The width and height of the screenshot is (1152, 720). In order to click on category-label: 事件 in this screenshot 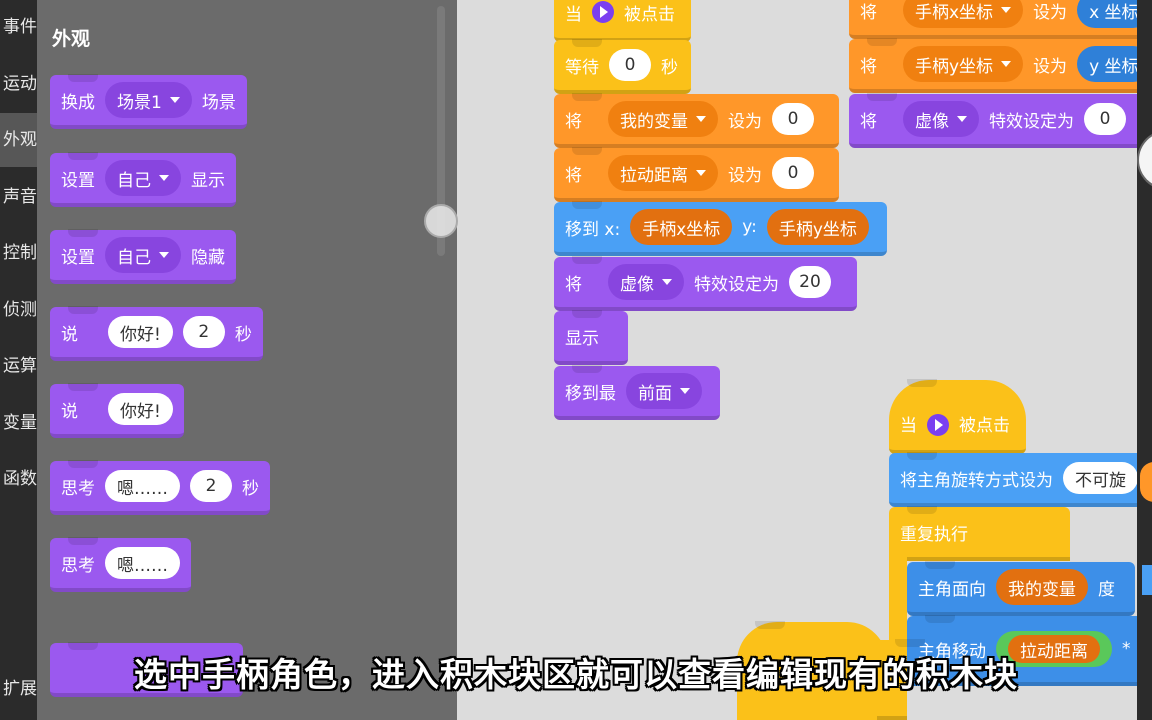, I will do `click(20, 27)`.